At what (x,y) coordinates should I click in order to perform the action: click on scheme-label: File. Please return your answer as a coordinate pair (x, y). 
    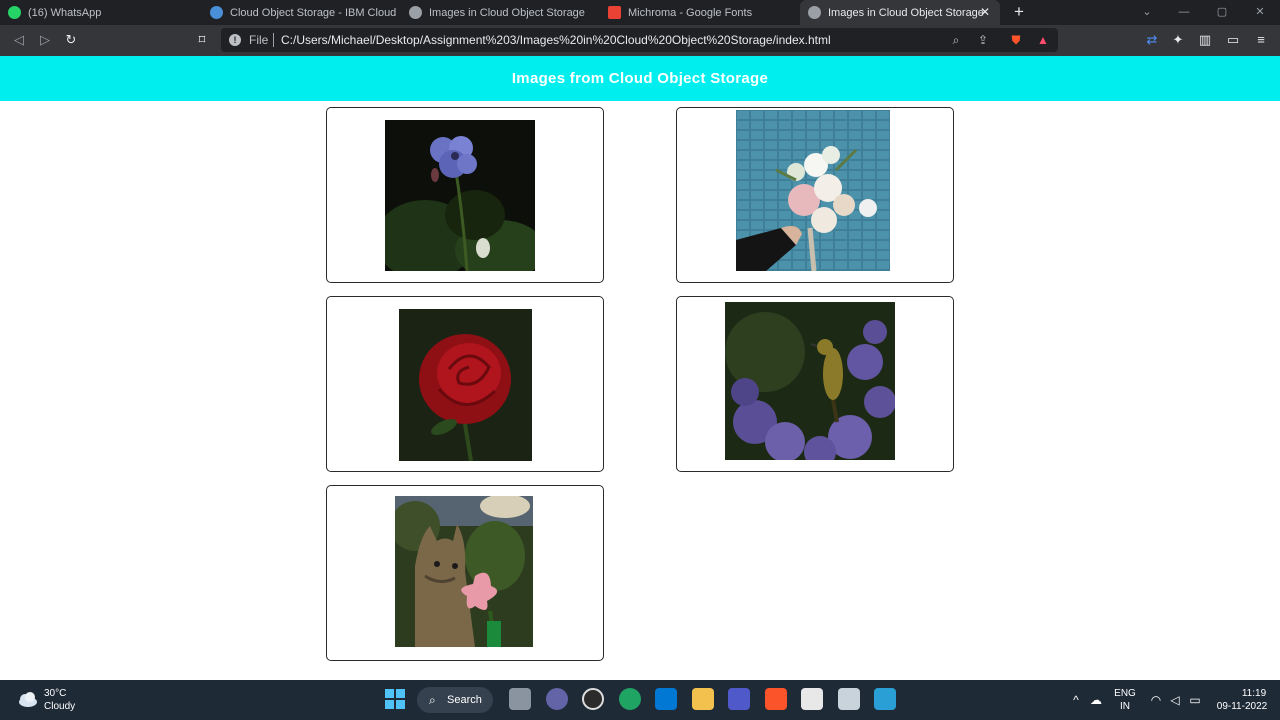
    Looking at the image, I should click on (259, 40).